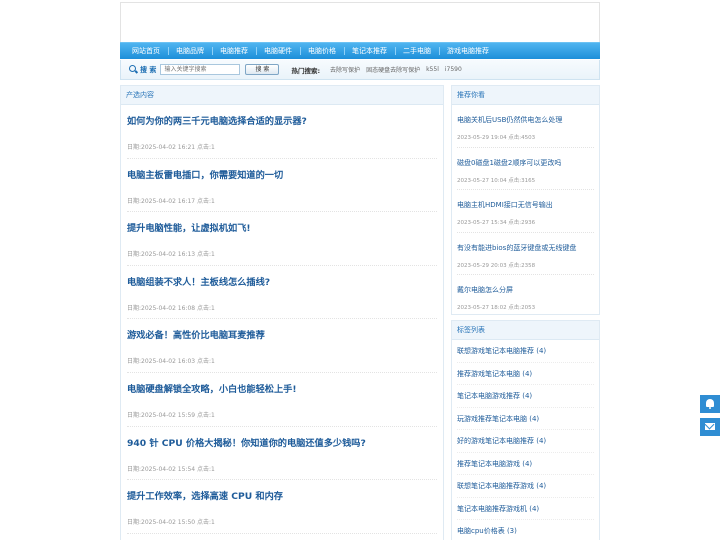  Describe the element at coordinates (345, 69) in the screenshot. I see `hot-search-item: 去除写保护` at that location.